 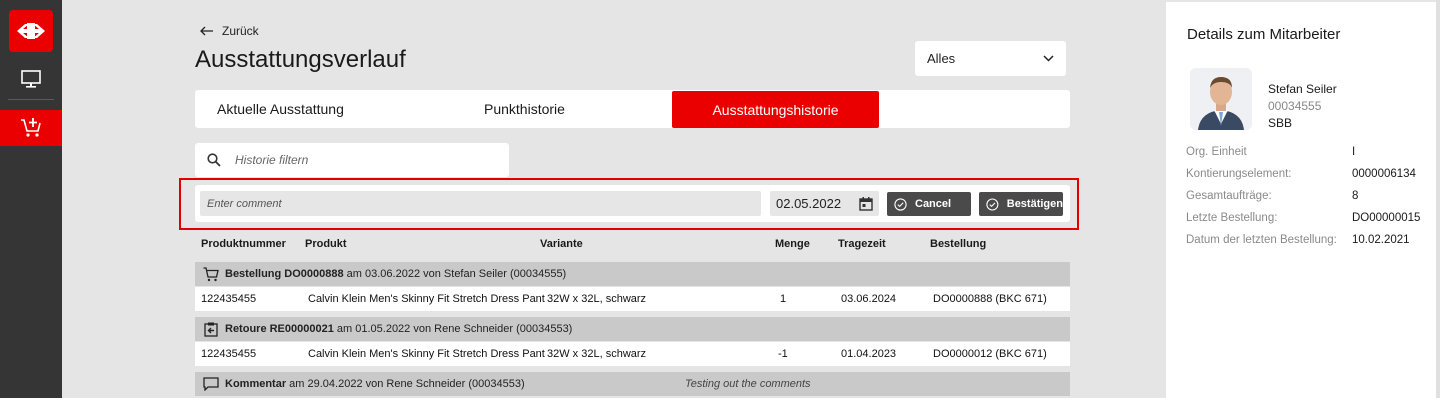 I want to click on confirm-button: Bestätigen, so click(x=1021, y=204).